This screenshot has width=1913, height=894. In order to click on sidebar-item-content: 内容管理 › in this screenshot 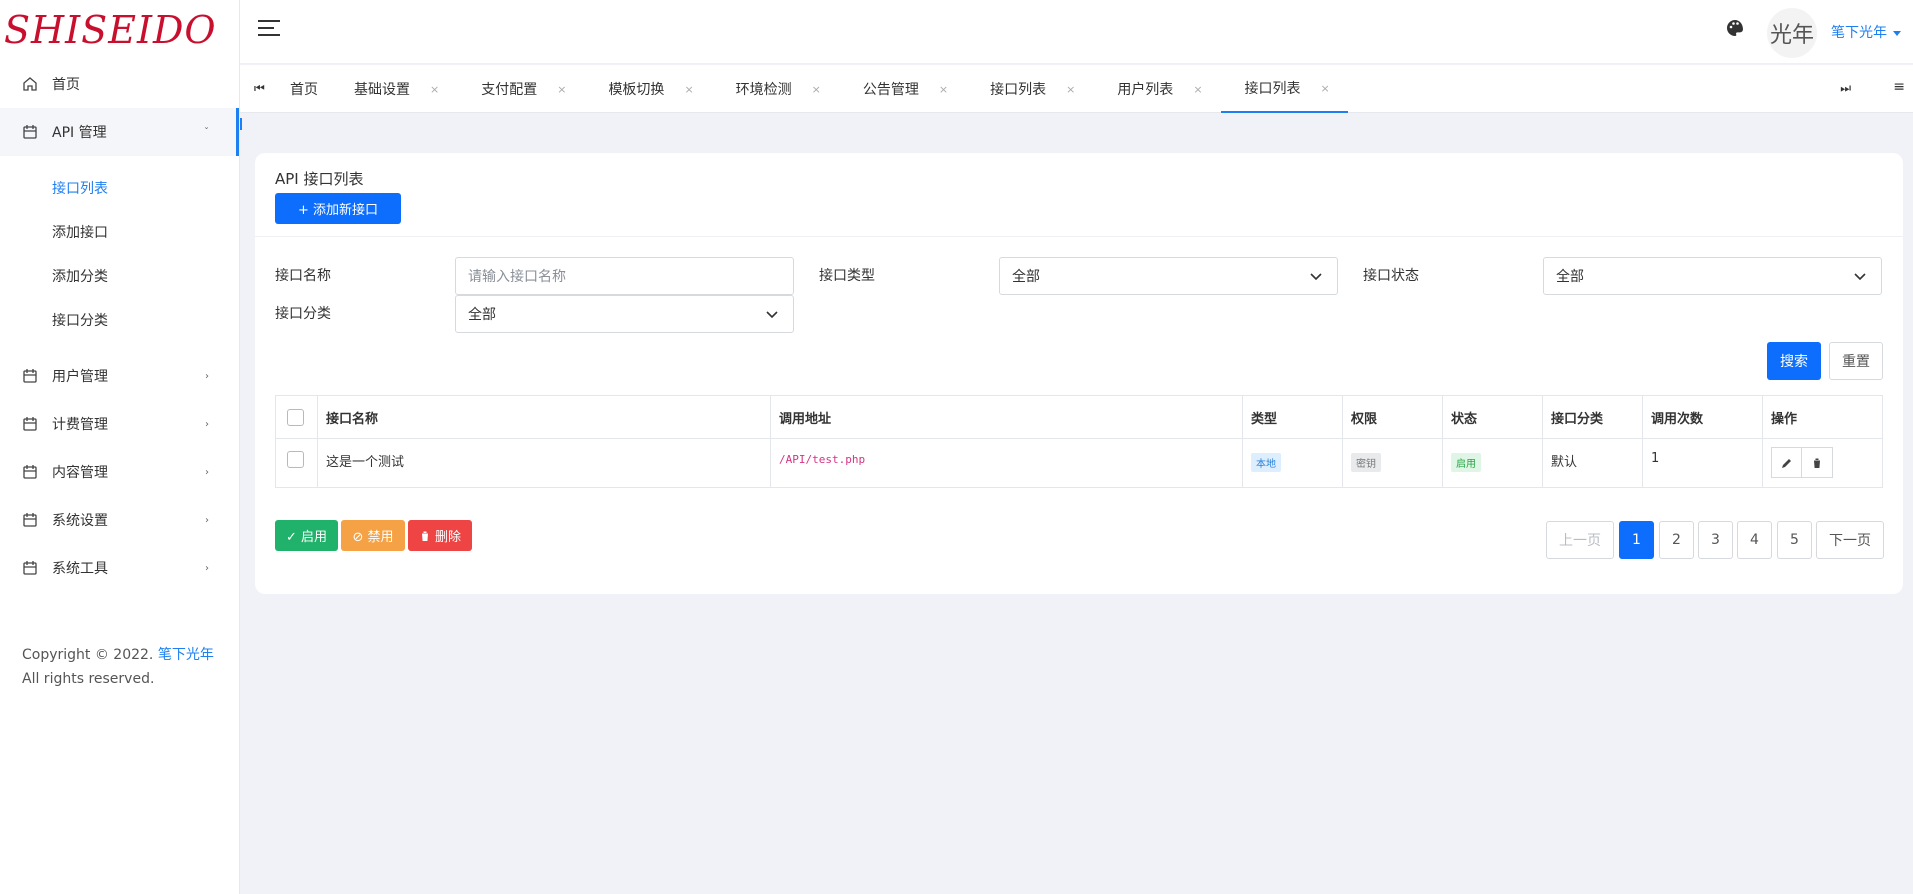, I will do `click(119, 472)`.